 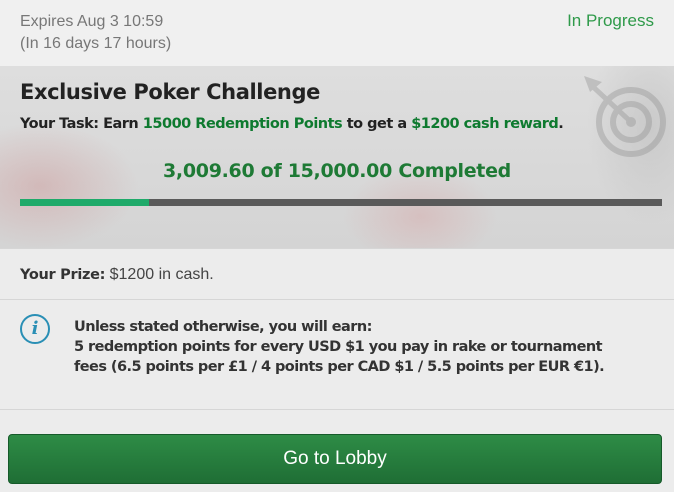 What do you see at coordinates (81, 124) in the screenshot?
I see `task-prefix: Your Task: Earn` at bounding box center [81, 124].